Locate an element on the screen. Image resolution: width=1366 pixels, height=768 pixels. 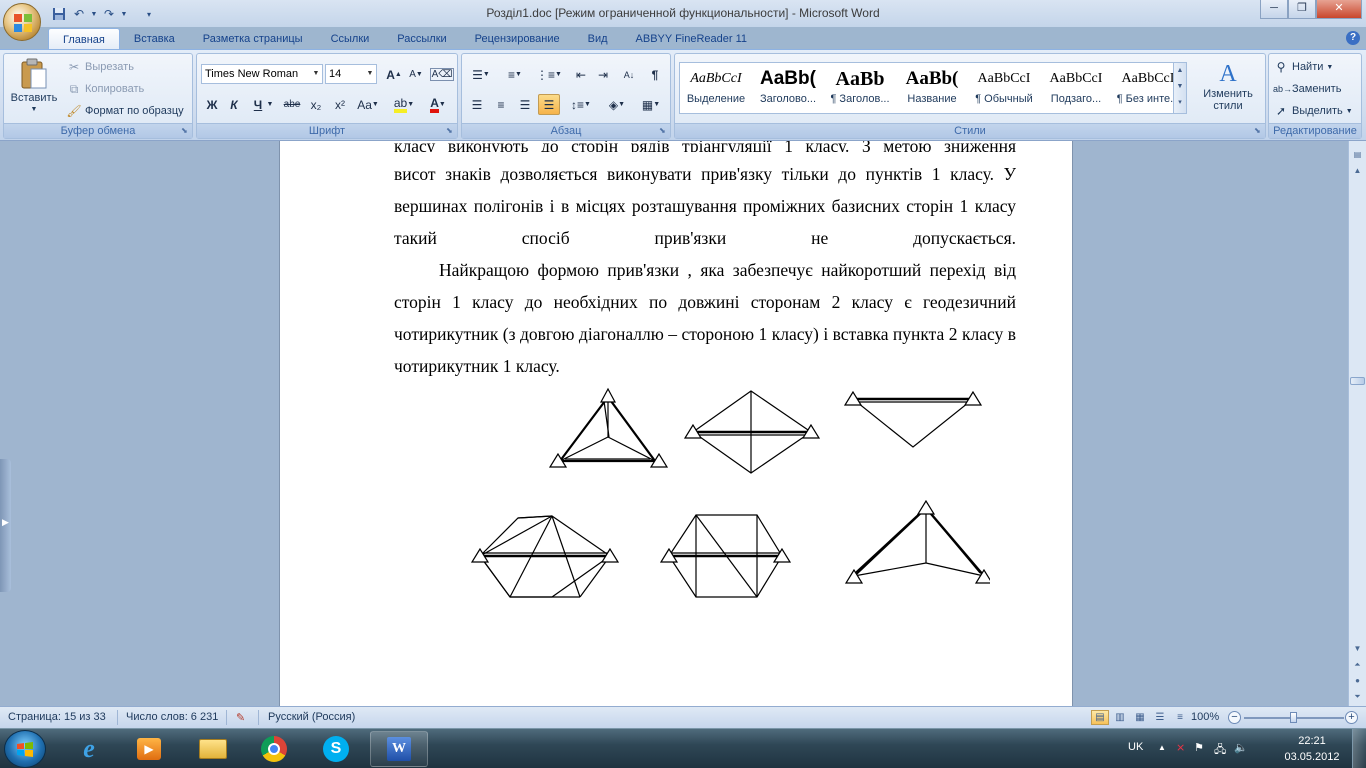
previous-page-icon: ⏶ is located at coordinates (1357, 664).